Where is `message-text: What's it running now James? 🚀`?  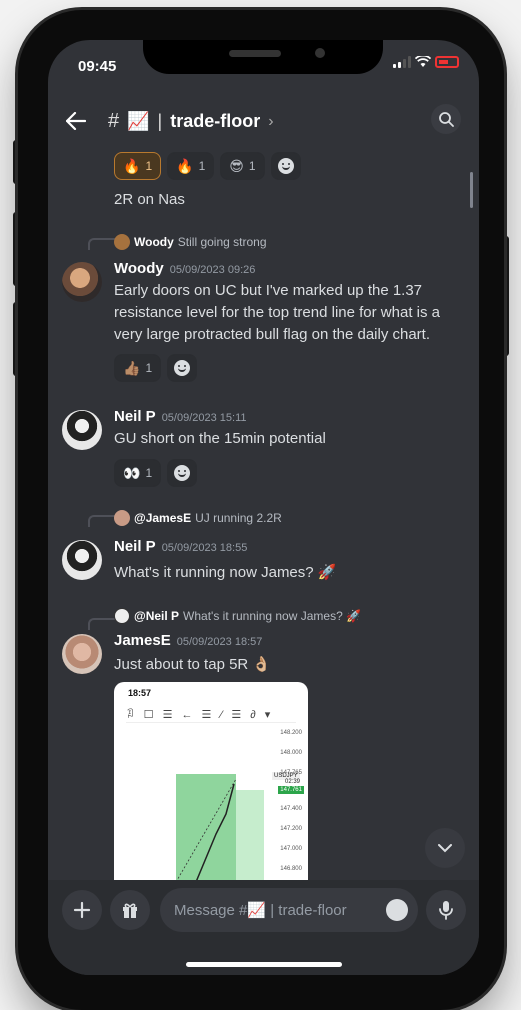
message-text: What's it running now James? 🚀 is located at coordinates (225, 572).